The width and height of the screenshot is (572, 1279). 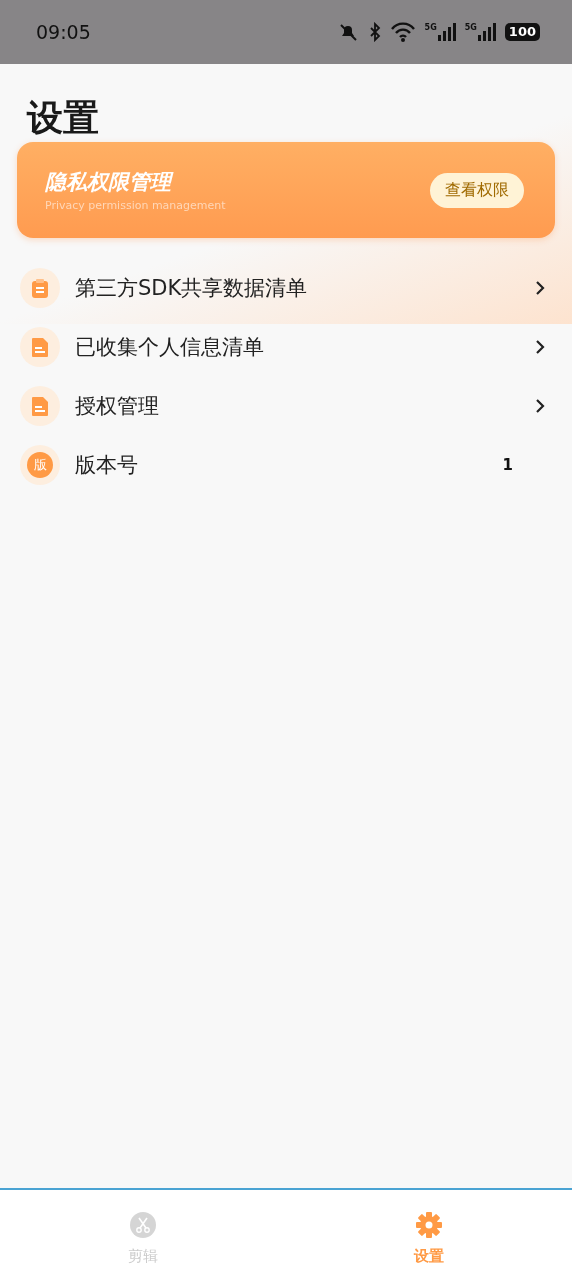 What do you see at coordinates (297, 346) in the screenshot?
I see `menu-item: 已收集个人信息清单` at bounding box center [297, 346].